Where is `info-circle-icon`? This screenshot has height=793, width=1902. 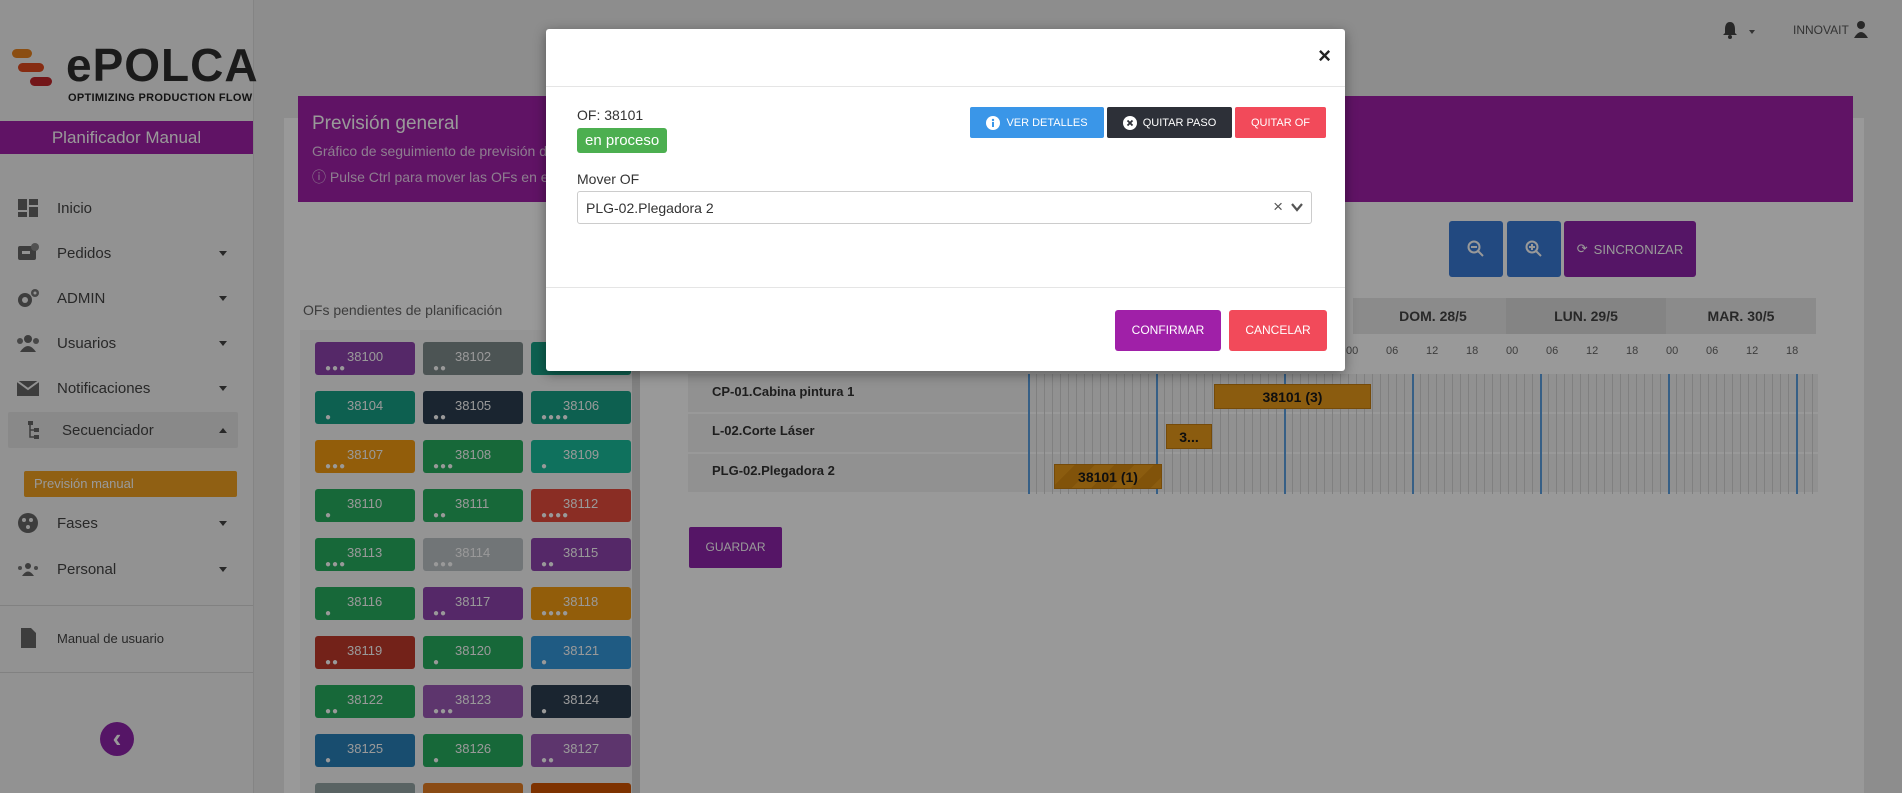
info-circle-icon is located at coordinates (993, 122).